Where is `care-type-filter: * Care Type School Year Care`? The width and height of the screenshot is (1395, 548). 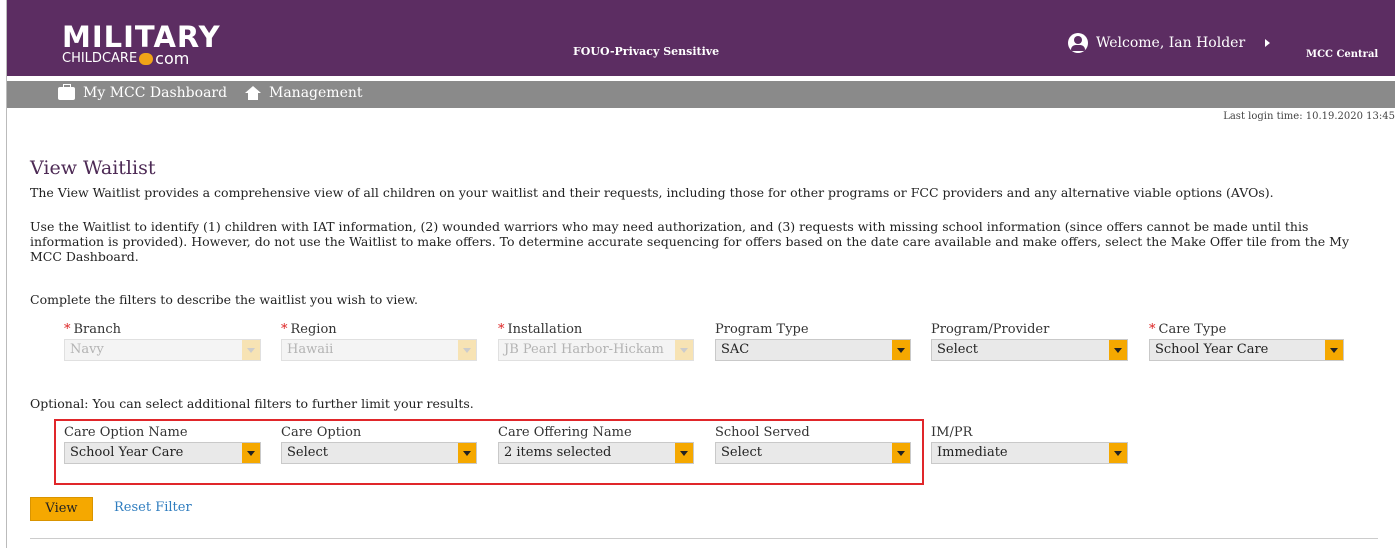
care-type-filter: * Care Type School Year Care is located at coordinates (1246, 341).